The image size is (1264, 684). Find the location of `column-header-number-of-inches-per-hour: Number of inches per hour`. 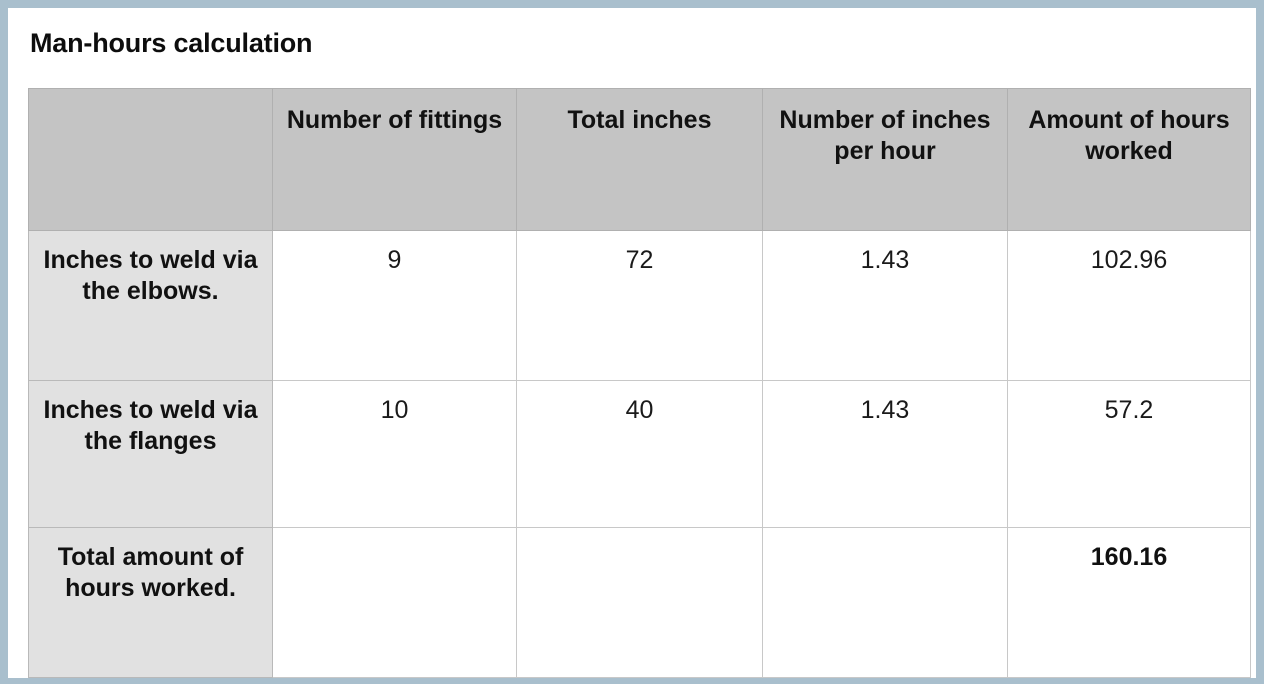

column-header-number-of-inches-per-hour: Number of inches per hour is located at coordinates (885, 159).